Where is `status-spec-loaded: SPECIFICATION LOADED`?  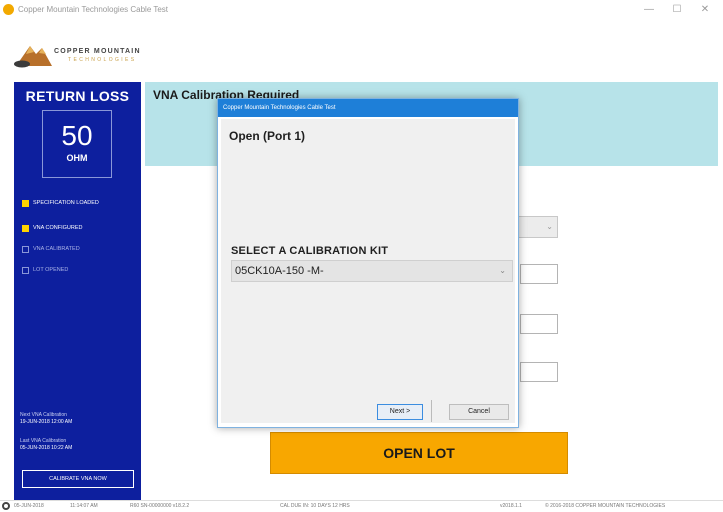 status-spec-loaded: SPECIFICATION LOADED is located at coordinates (60, 203).